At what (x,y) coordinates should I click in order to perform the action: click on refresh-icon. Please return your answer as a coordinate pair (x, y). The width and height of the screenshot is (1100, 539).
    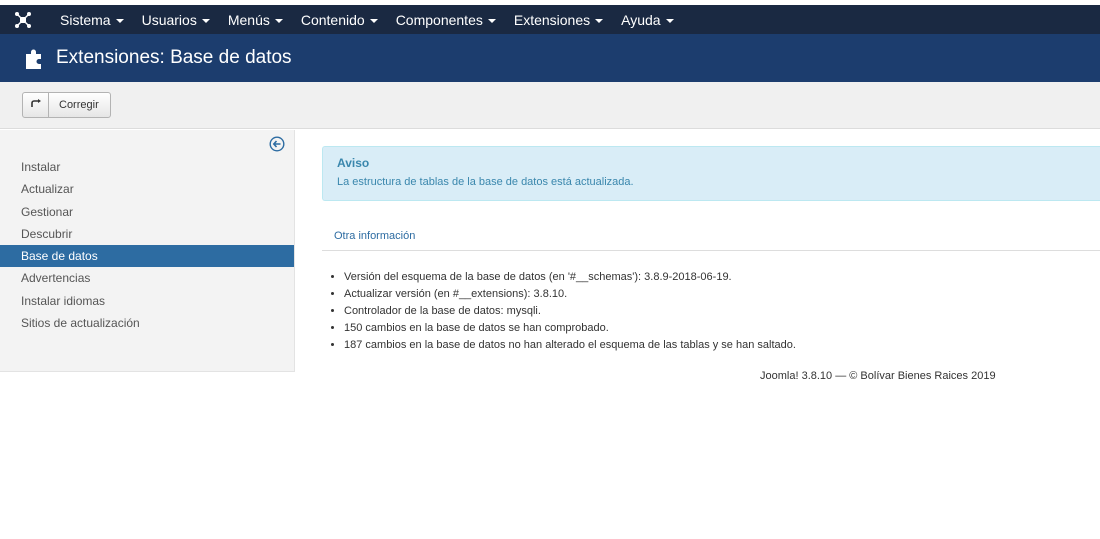
    Looking at the image, I should click on (36, 105).